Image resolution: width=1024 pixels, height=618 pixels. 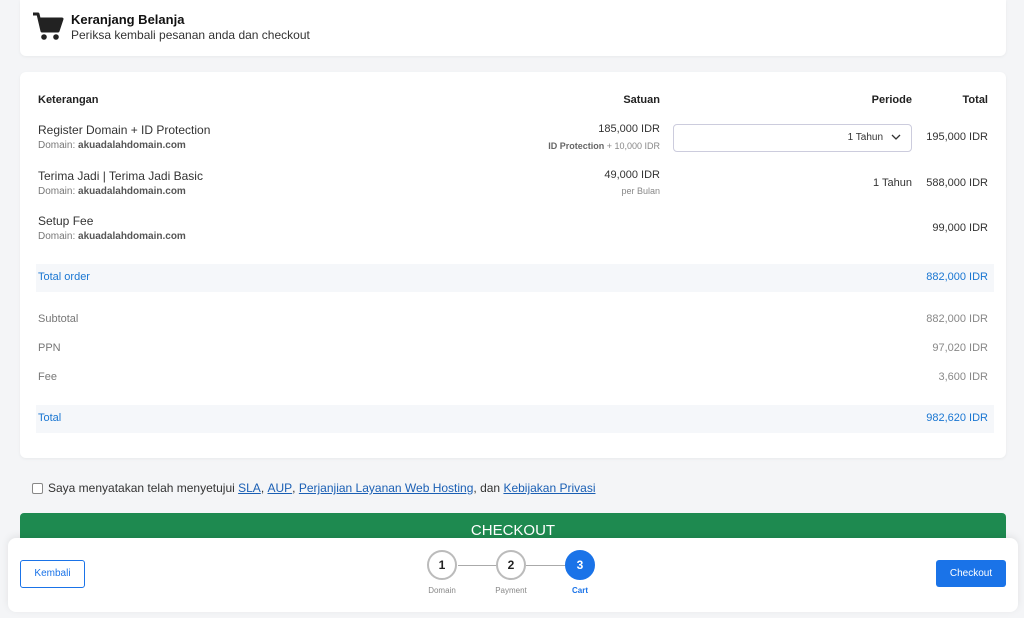 What do you see at coordinates (511, 565) in the screenshot?
I see `step-payment: 2` at bounding box center [511, 565].